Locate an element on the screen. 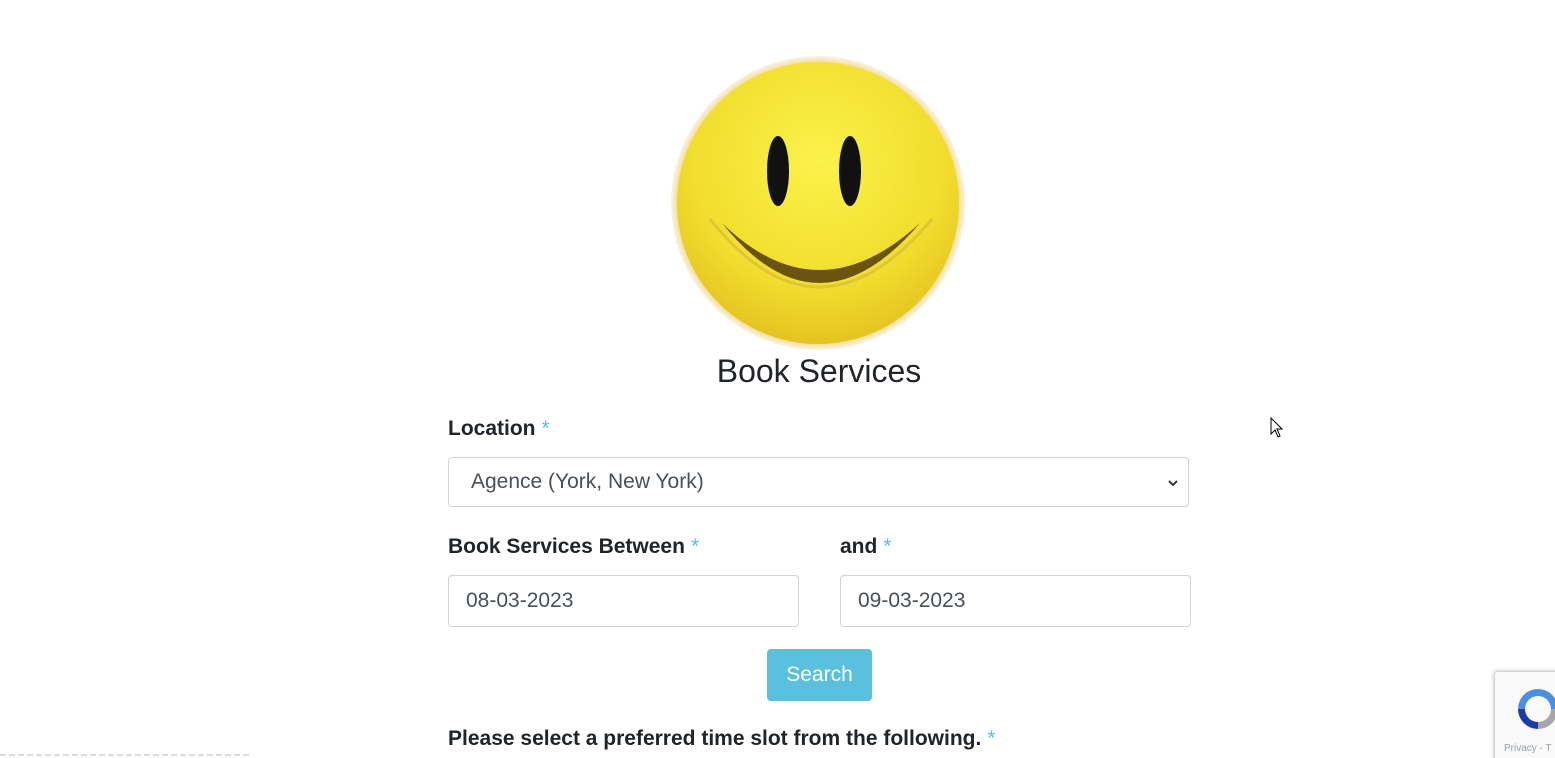 This screenshot has height=758, width=1555. start-date-label-text: Book Services Between is located at coordinates (566, 546).